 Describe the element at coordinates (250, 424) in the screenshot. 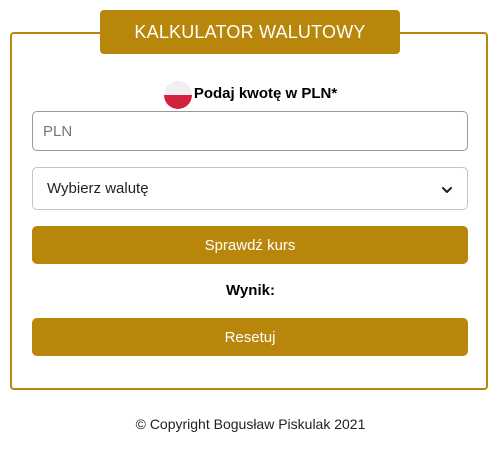

I see `copyright-footer: © Copyright Bogusław Piskulak 2021` at that location.